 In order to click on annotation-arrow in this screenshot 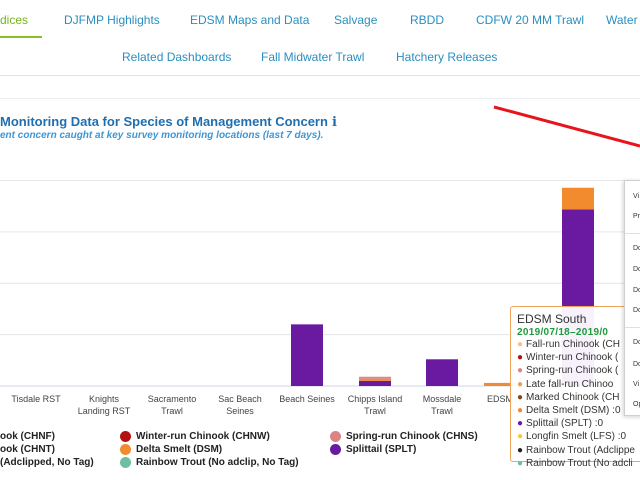, I will do `click(566, 126)`.